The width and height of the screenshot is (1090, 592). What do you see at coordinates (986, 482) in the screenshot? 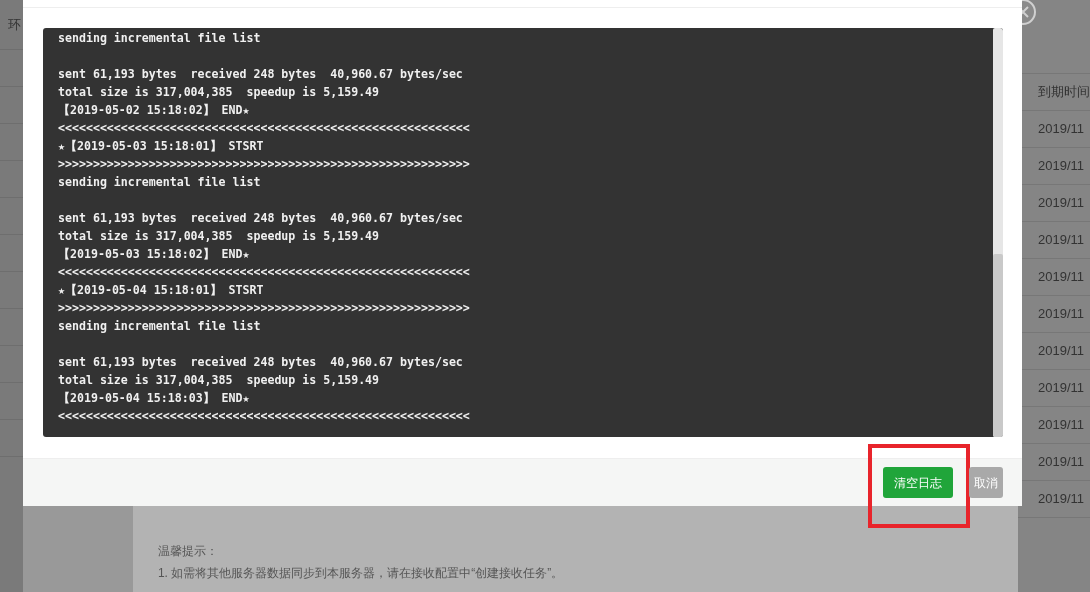
I see `cancel-button: 取消` at bounding box center [986, 482].